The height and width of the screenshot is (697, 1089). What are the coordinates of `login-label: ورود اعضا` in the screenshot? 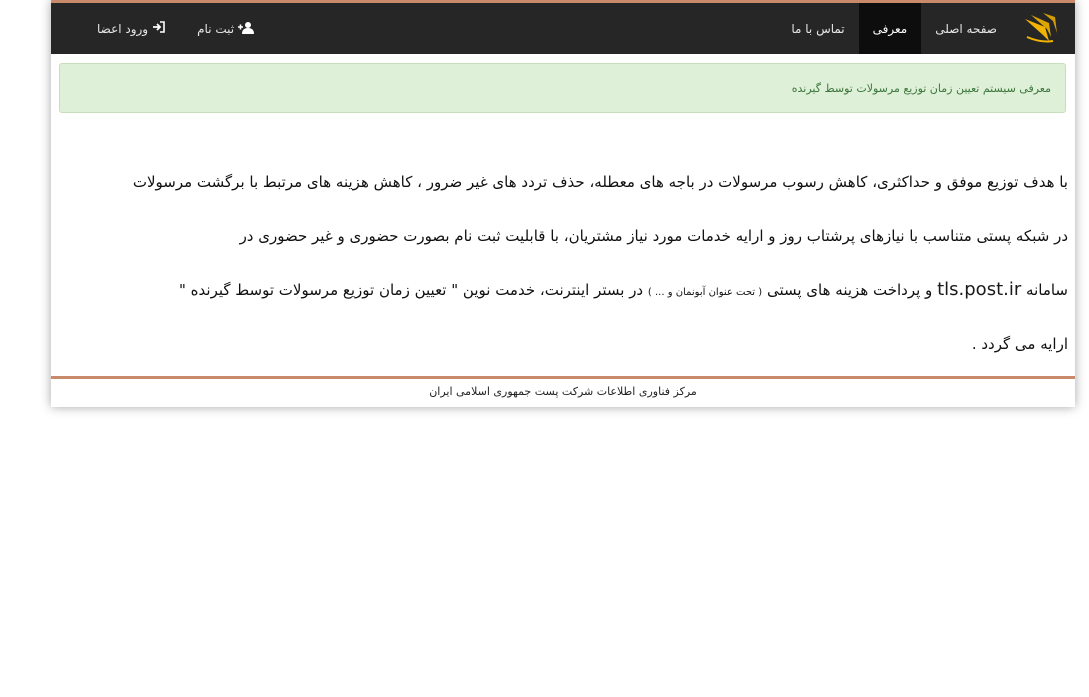 It's located at (123, 28).